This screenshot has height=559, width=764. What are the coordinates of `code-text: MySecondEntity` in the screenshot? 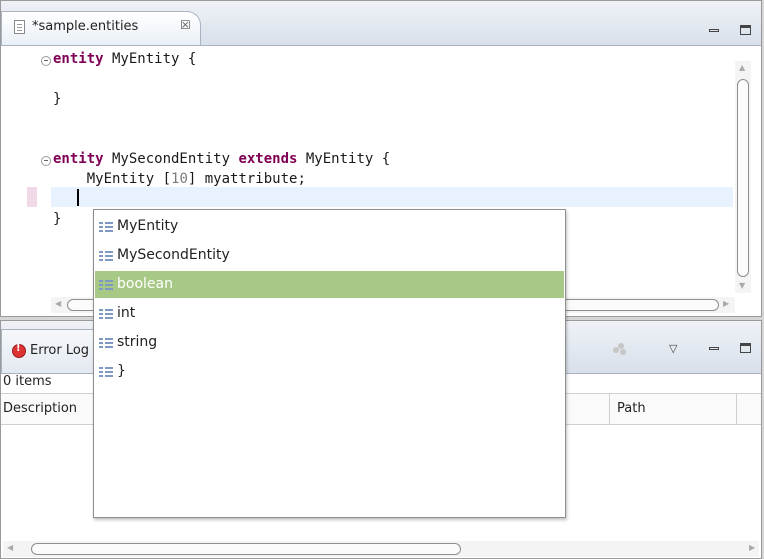 It's located at (171, 159).